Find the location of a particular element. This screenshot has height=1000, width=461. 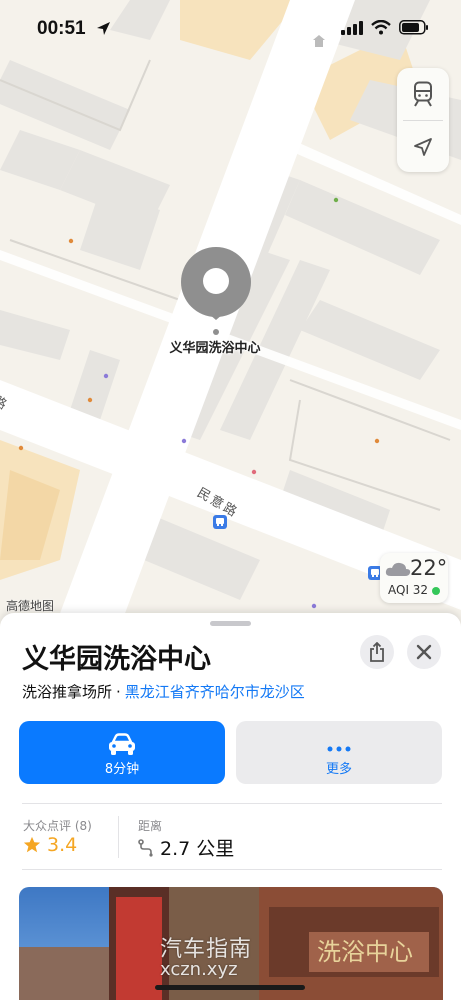

directions-button: 8分钟 is located at coordinates (122, 752).